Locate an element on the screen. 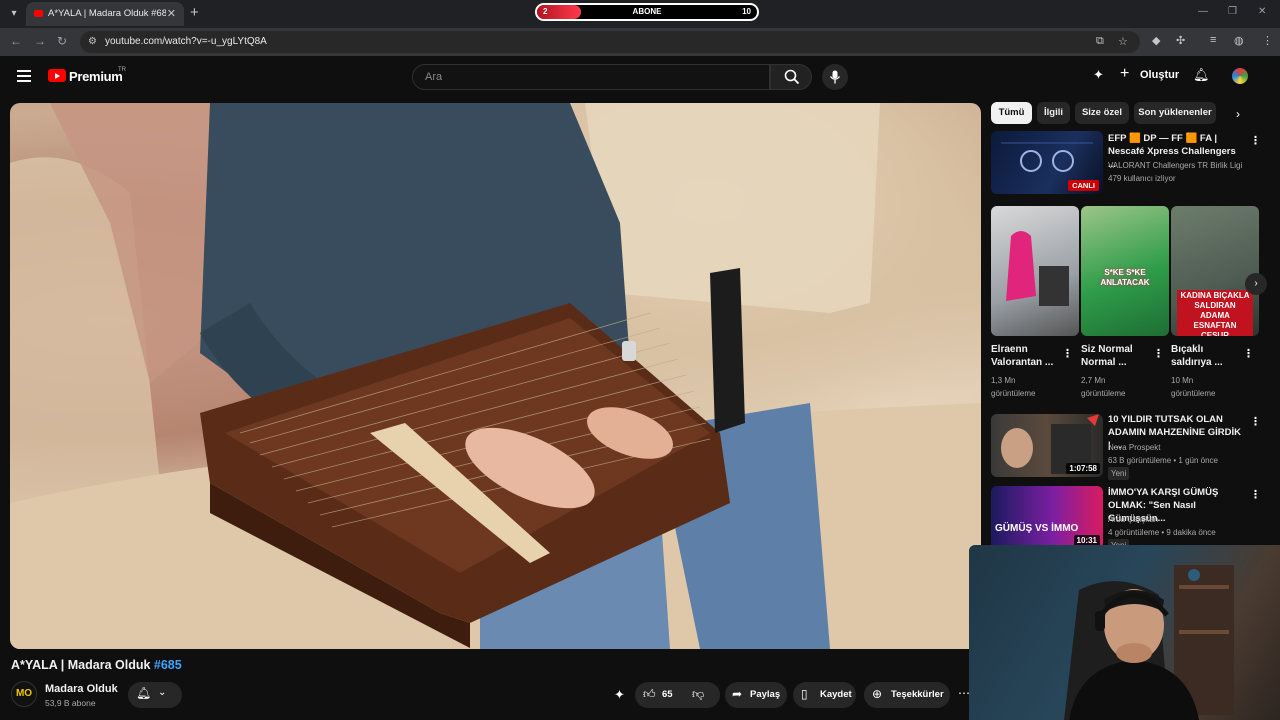  video-meta: 4 görüntüleme • 9 dakika önce is located at coordinates (1162, 532).